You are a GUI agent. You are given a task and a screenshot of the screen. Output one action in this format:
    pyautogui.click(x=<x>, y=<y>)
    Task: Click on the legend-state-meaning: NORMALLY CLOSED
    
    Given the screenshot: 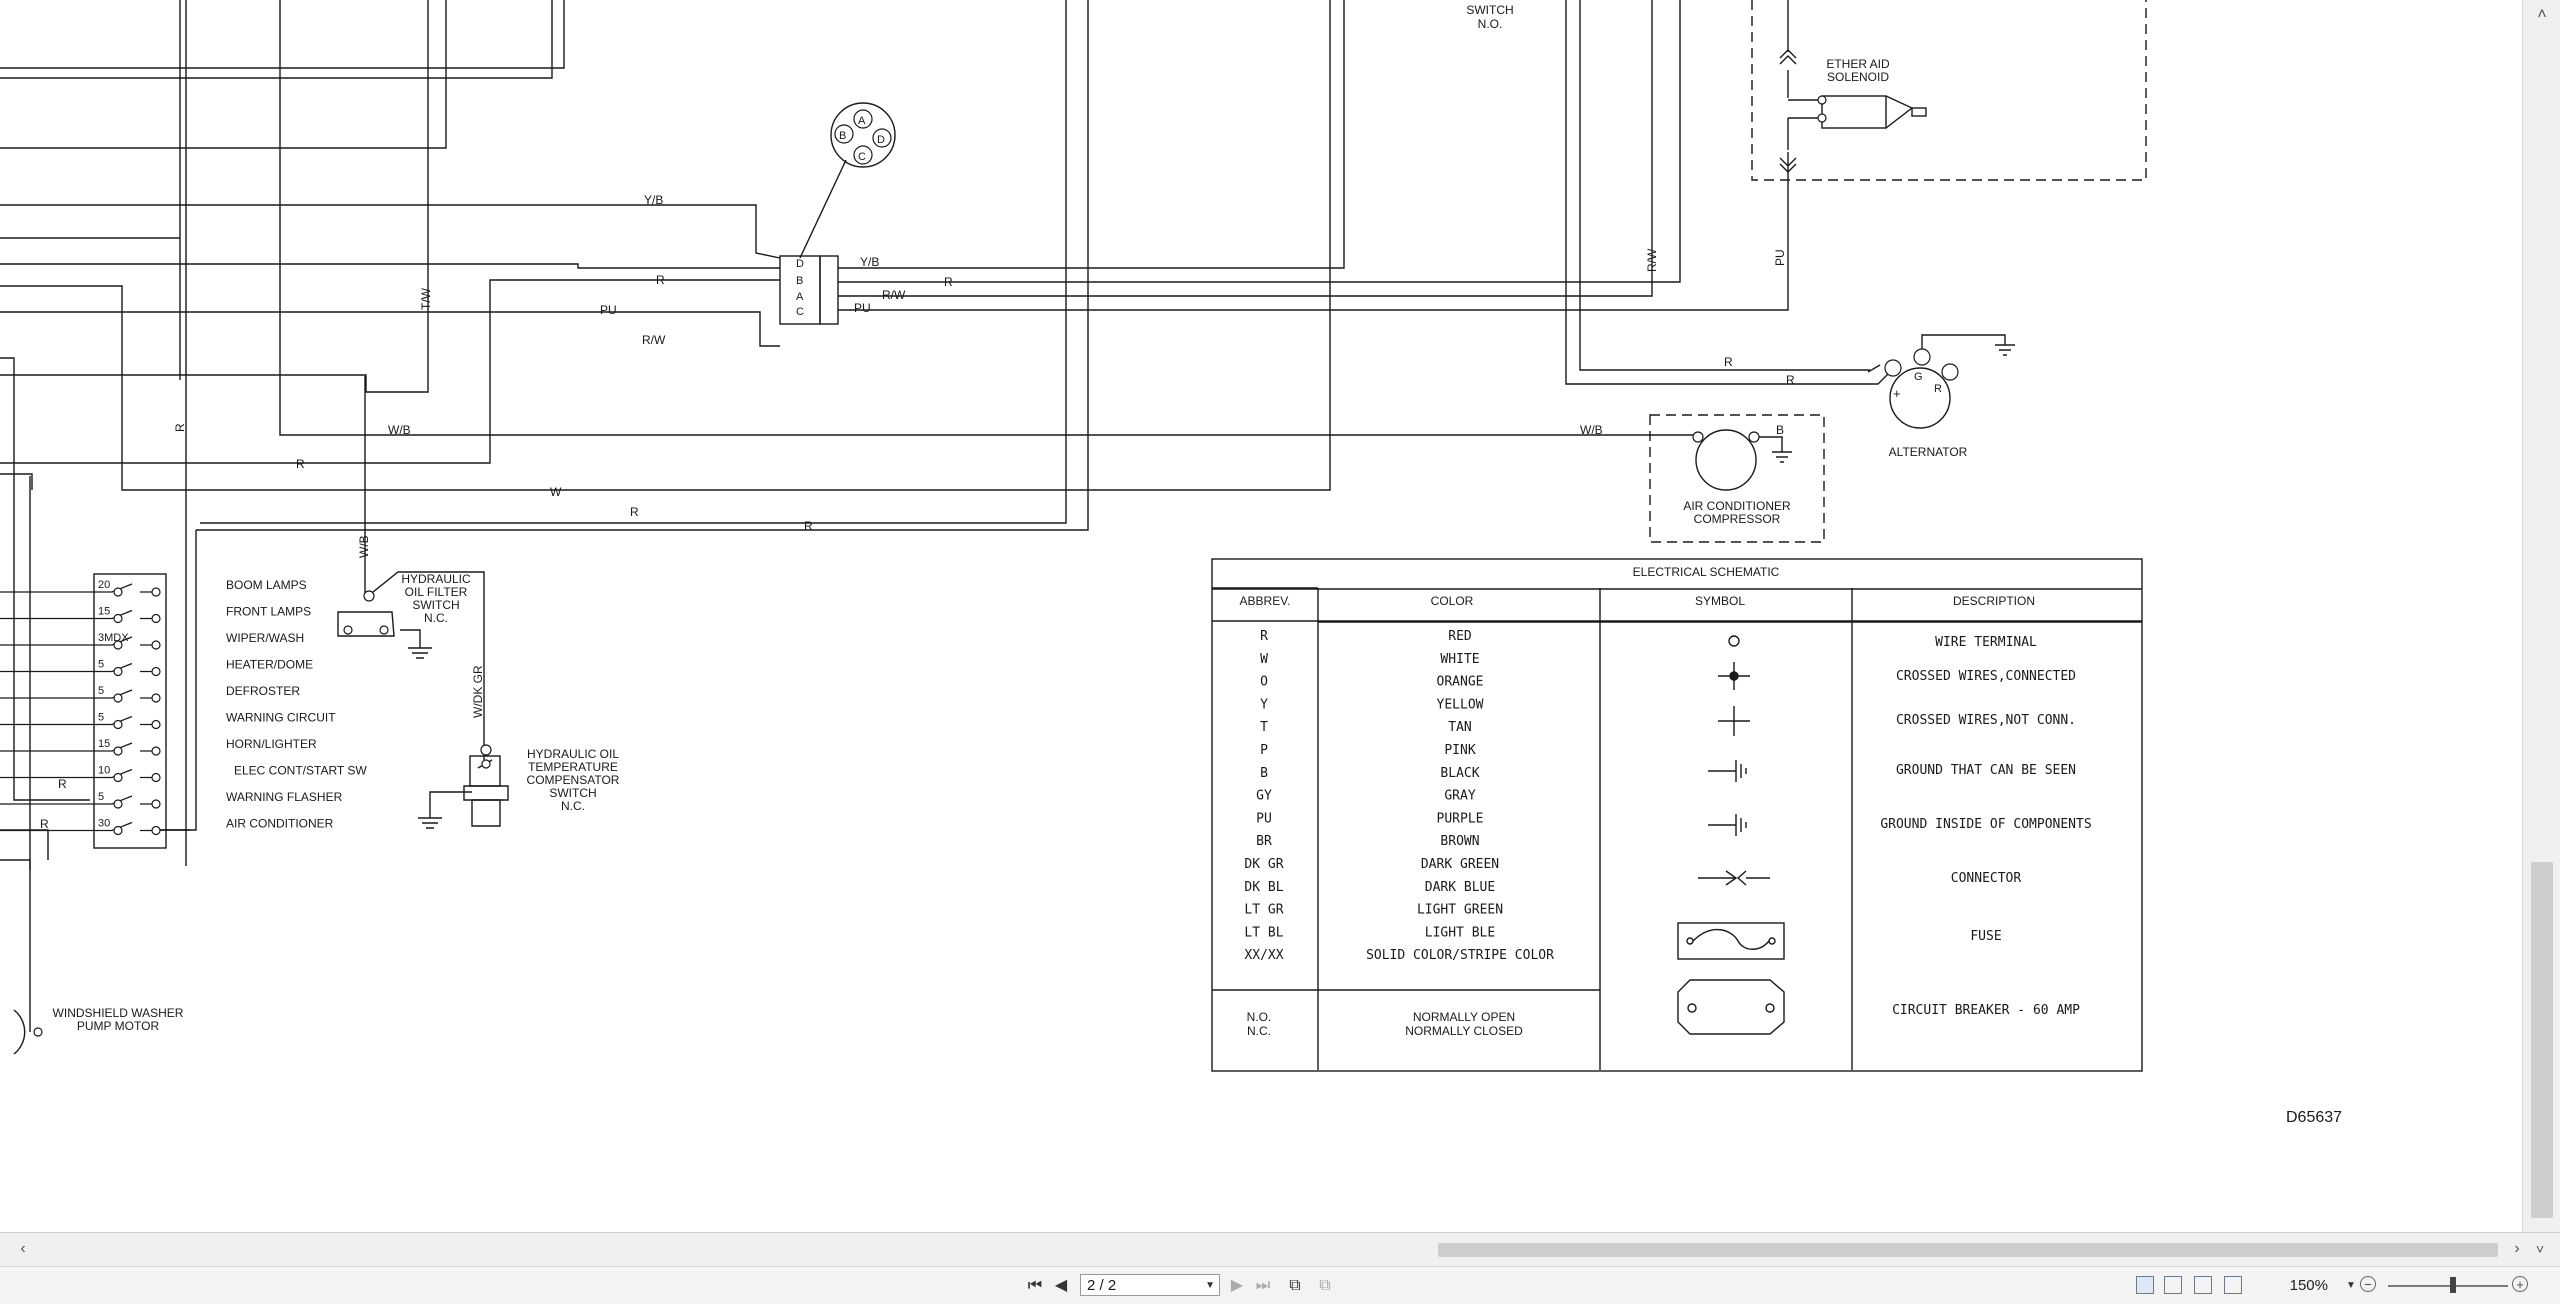 What is the action you would take?
    pyautogui.click(x=1464, y=1031)
    